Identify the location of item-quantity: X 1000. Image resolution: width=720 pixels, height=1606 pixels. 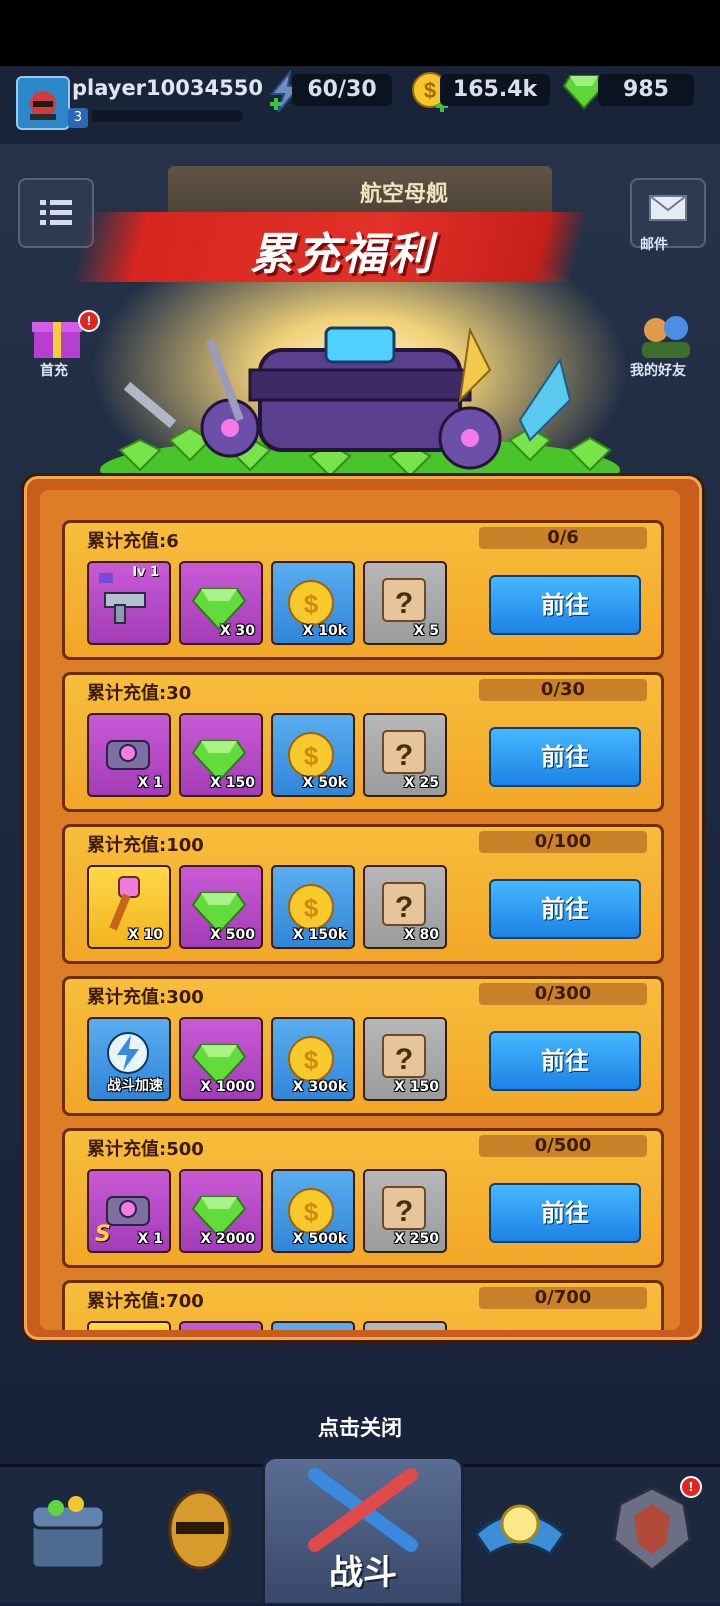
(227, 1087).